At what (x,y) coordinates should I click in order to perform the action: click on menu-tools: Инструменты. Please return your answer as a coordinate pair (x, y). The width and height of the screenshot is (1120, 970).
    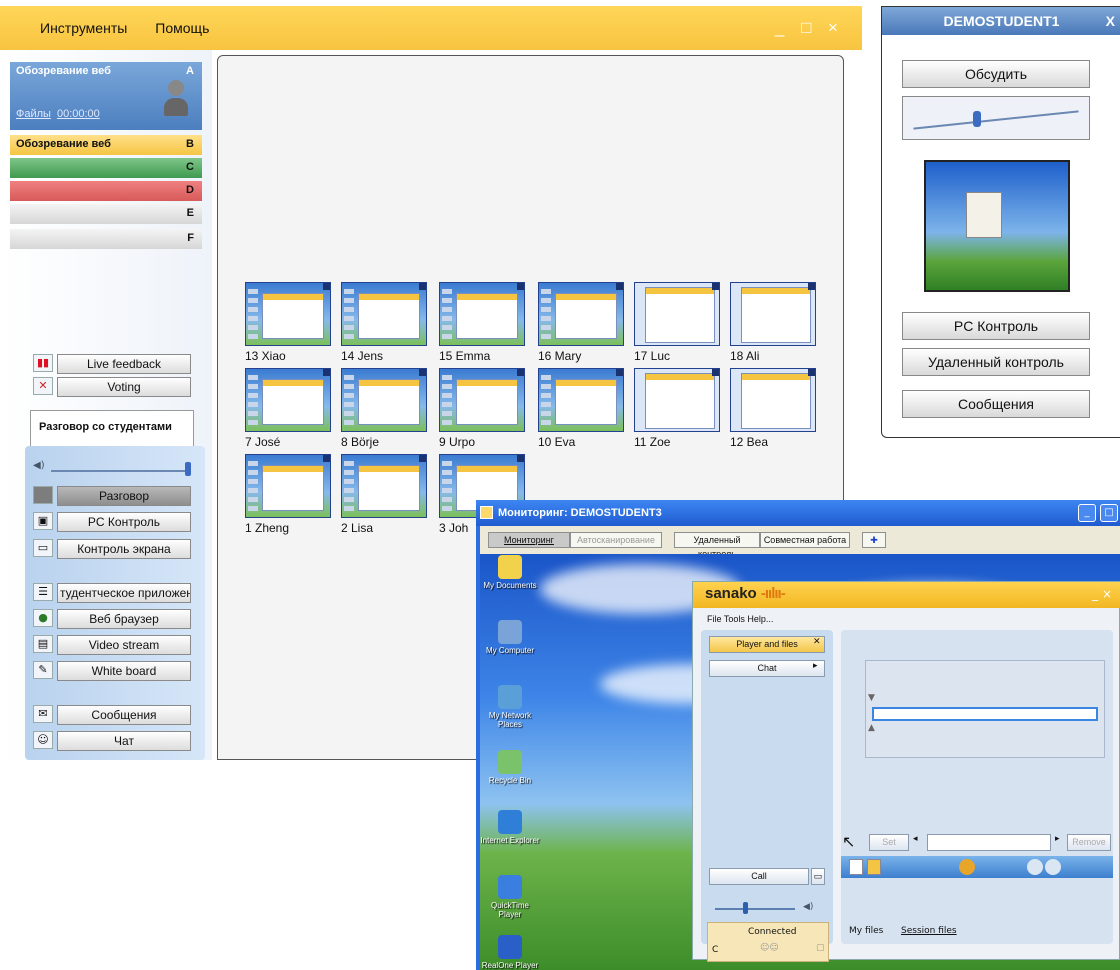
    Looking at the image, I should click on (83, 28).